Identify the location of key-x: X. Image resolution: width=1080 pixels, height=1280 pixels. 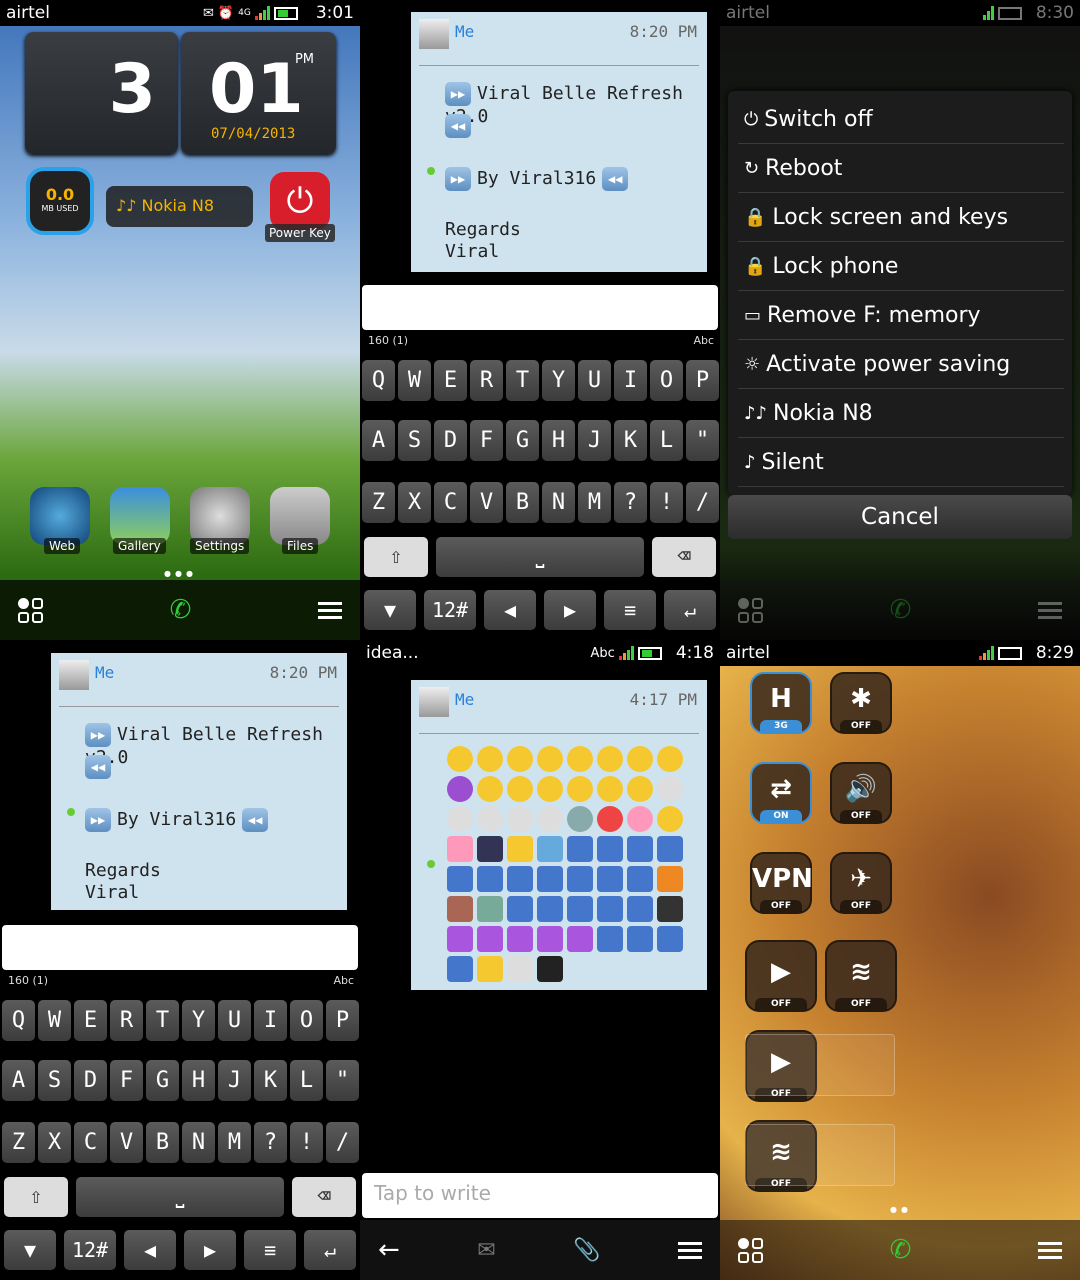
(54, 1142).